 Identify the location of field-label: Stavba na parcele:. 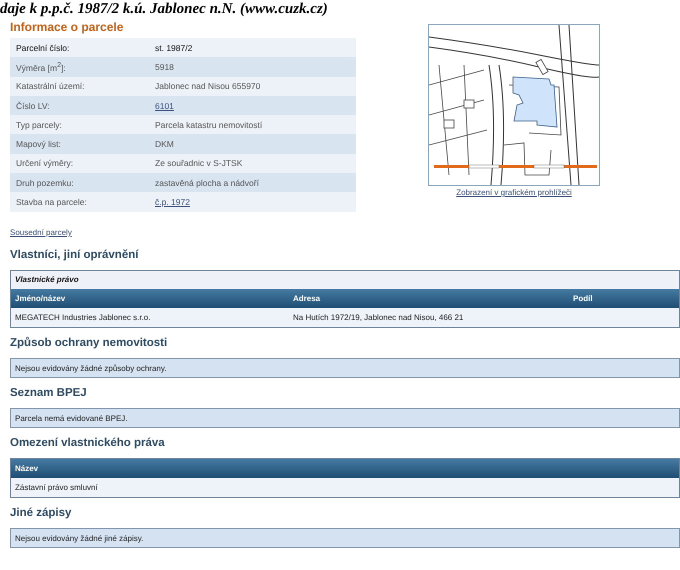
(79, 202).